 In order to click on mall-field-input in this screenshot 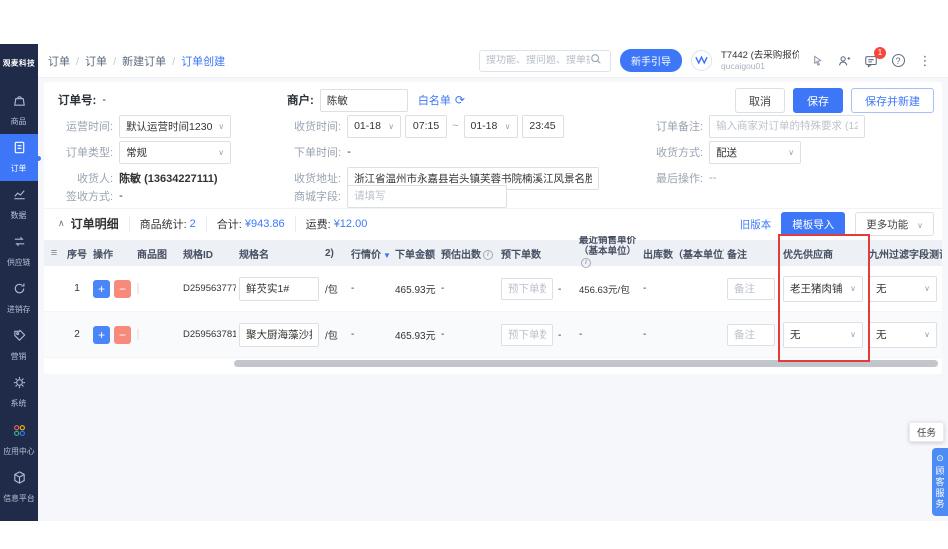, I will do `click(427, 196)`.